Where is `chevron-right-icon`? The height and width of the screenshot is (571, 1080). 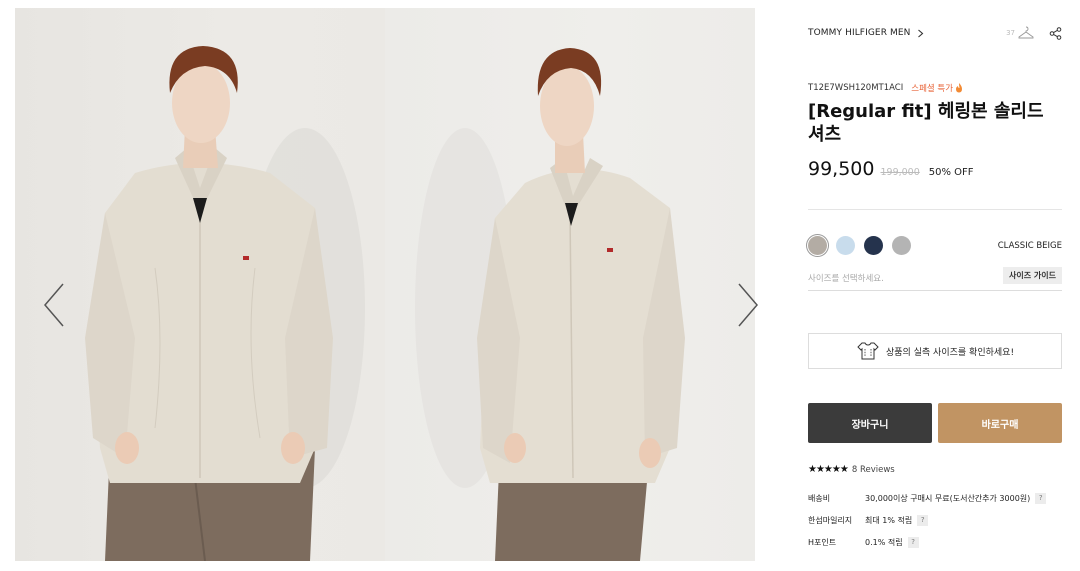 chevron-right-icon is located at coordinates (920, 33).